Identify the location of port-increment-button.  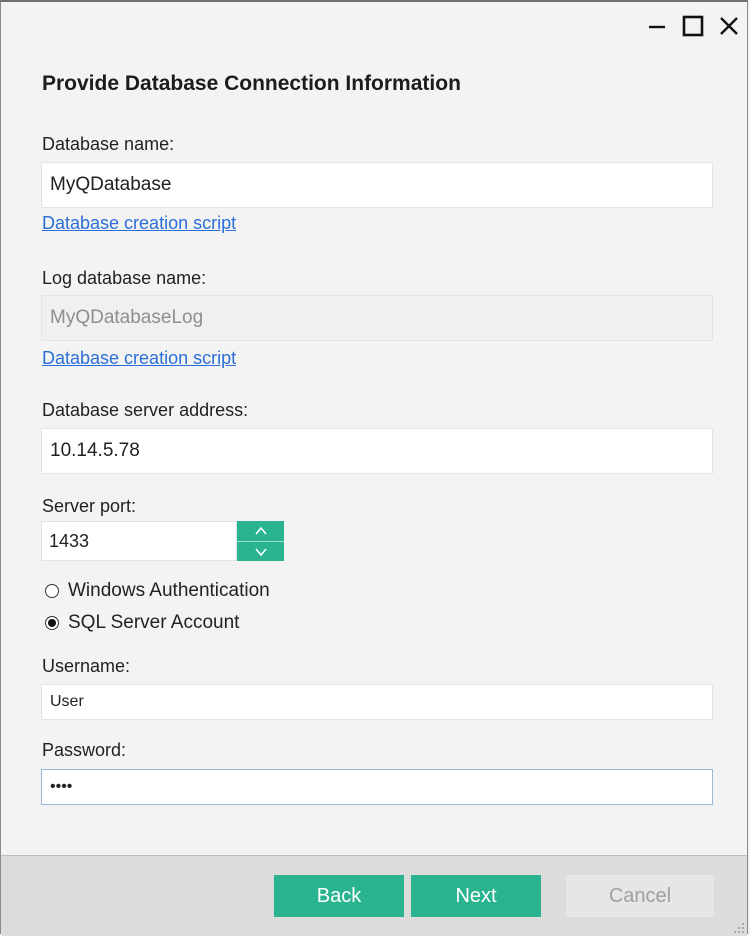
(260, 531).